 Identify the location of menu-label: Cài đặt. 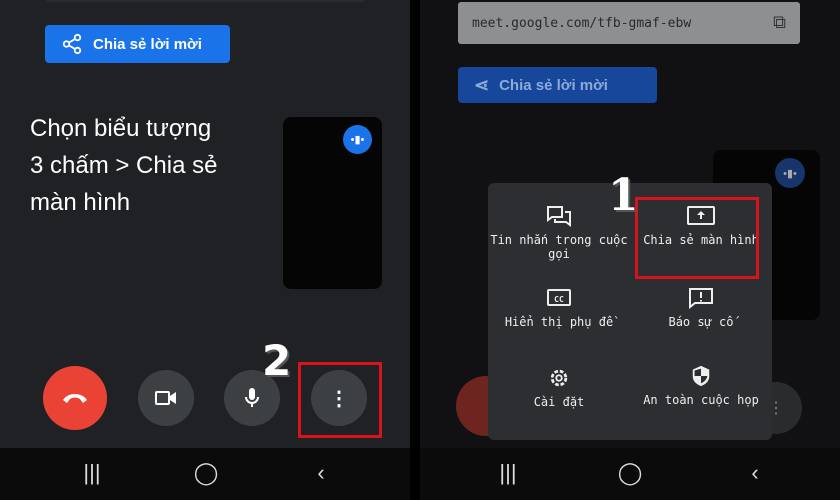
(559, 402).